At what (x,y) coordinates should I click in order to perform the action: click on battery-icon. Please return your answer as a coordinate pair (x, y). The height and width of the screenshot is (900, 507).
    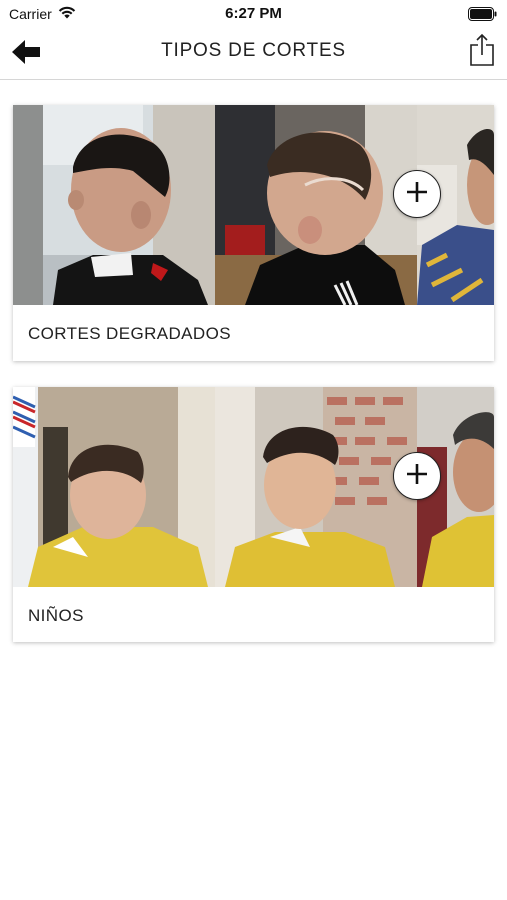
    Looking at the image, I should click on (483, 16).